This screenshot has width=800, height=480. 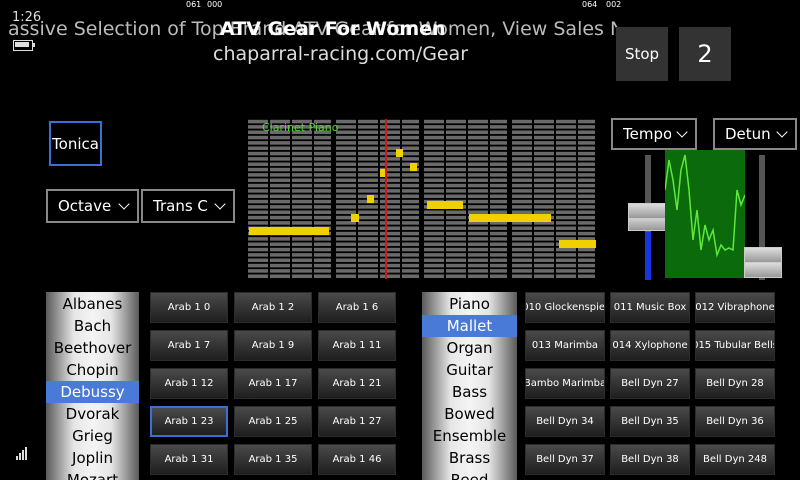 What do you see at coordinates (357, 307) in the screenshot?
I see `scale-button: Arab 1 6` at bounding box center [357, 307].